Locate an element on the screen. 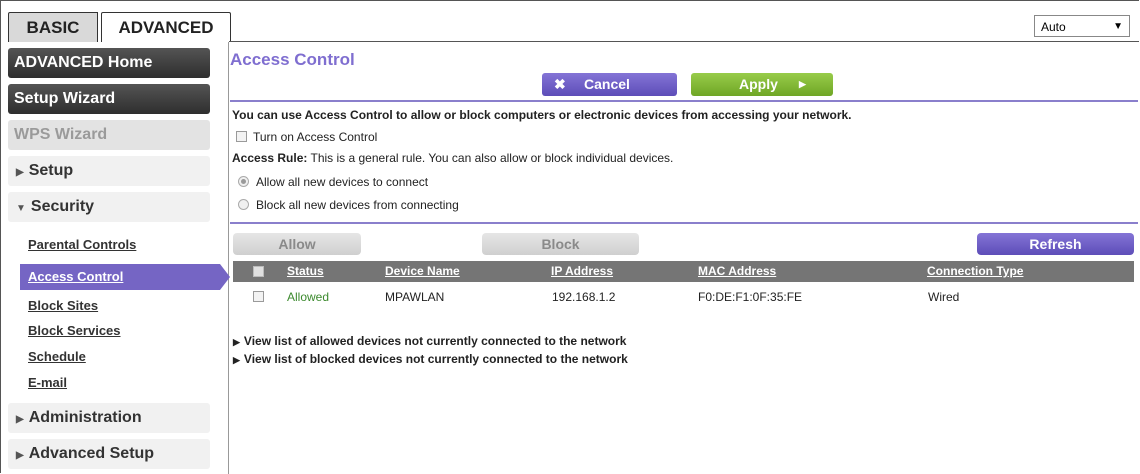 Image resolution: width=1140 pixels, height=474 pixels. allow-button: Allow is located at coordinates (297, 244).